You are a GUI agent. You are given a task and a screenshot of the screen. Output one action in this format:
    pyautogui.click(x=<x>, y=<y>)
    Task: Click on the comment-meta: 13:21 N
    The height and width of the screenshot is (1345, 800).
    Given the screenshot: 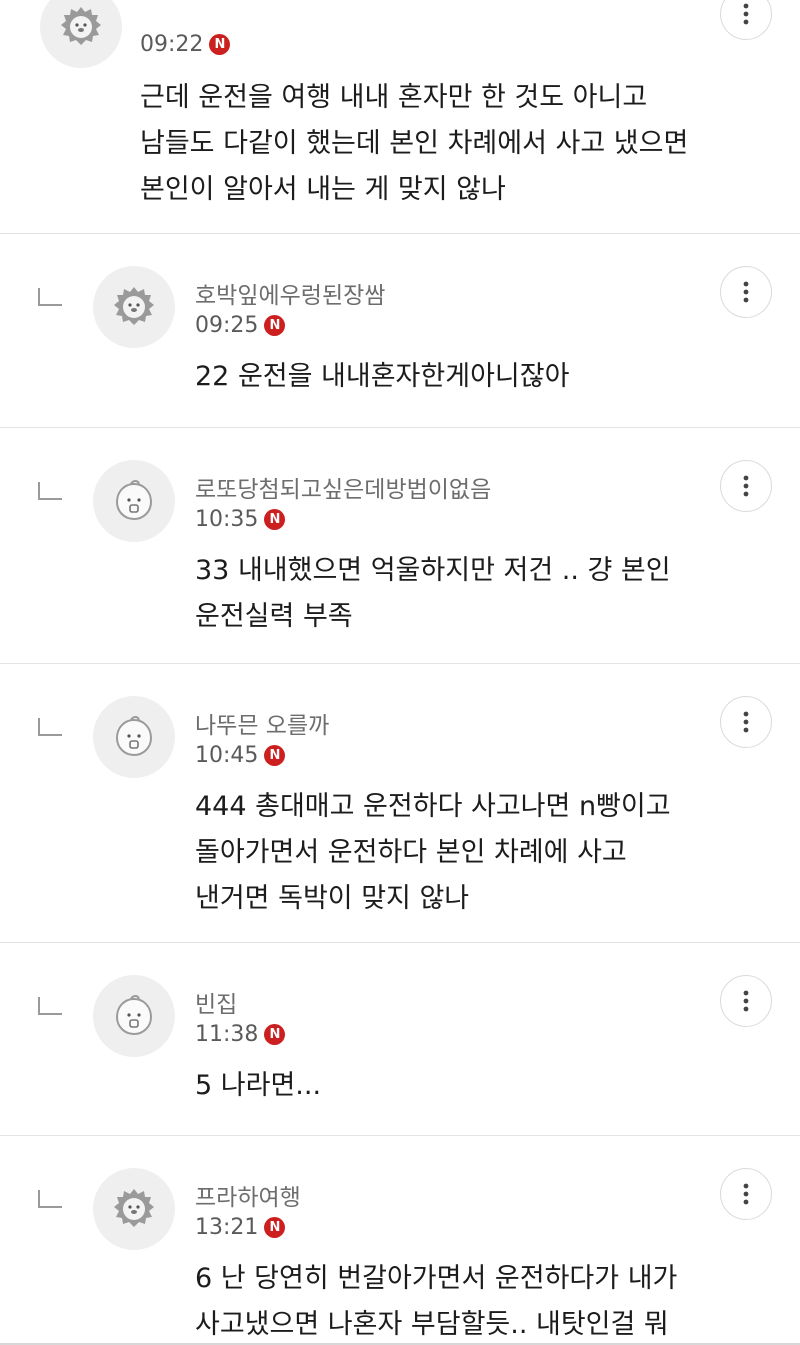 What is the action you would take?
    pyautogui.click(x=240, y=1227)
    